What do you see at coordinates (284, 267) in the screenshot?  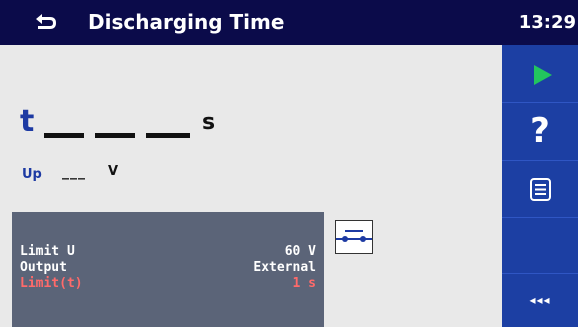 I see `param-value: External` at bounding box center [284, 267].